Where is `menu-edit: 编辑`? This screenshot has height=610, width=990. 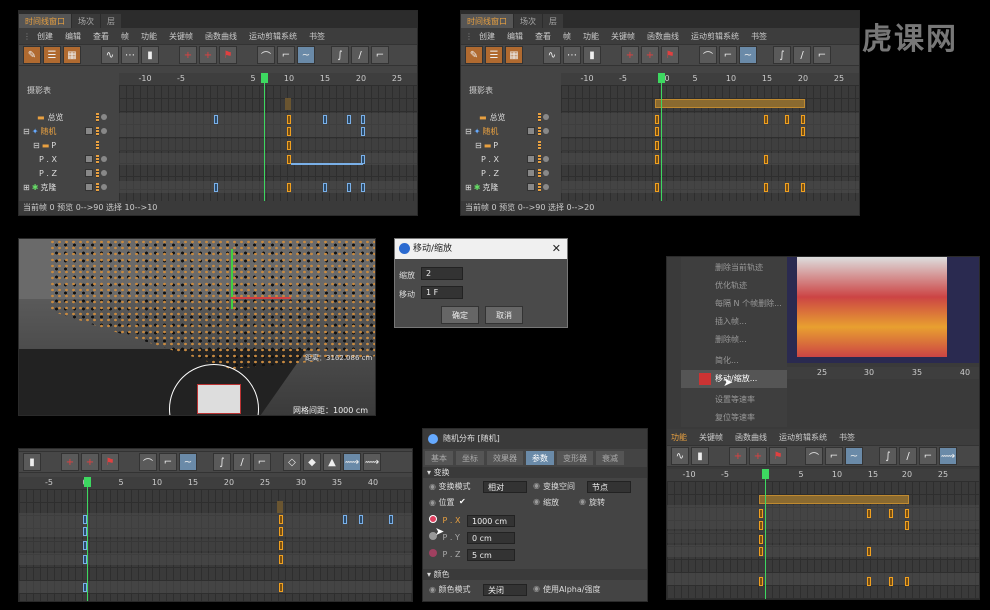 menu-edit: 编辑 is located at coordinates (515, 36).